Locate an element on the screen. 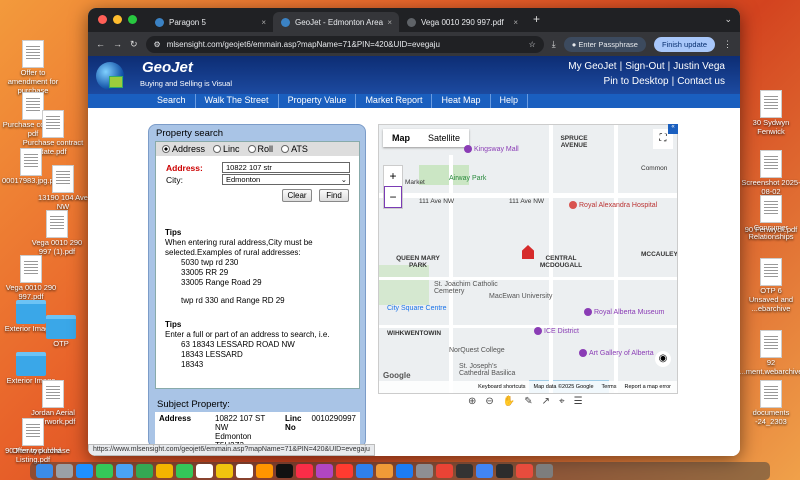 This screenshot has height=480, width=800. desktop-file-icon: Vega 0010 290 997.pdf is located at coordinates (31, 278).